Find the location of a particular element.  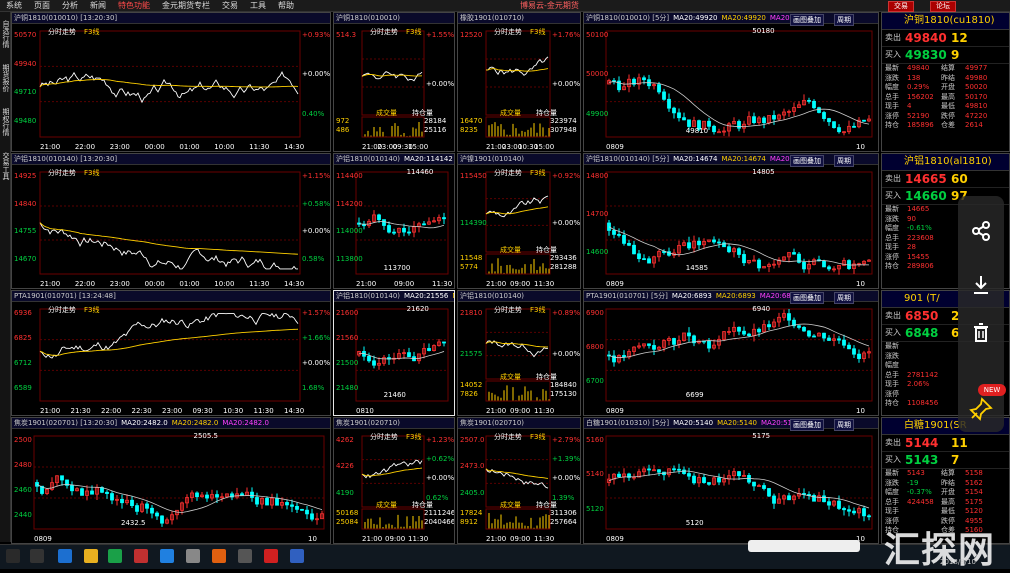

menu-item-4: 特色功能 is located at coordinates (134, 5).